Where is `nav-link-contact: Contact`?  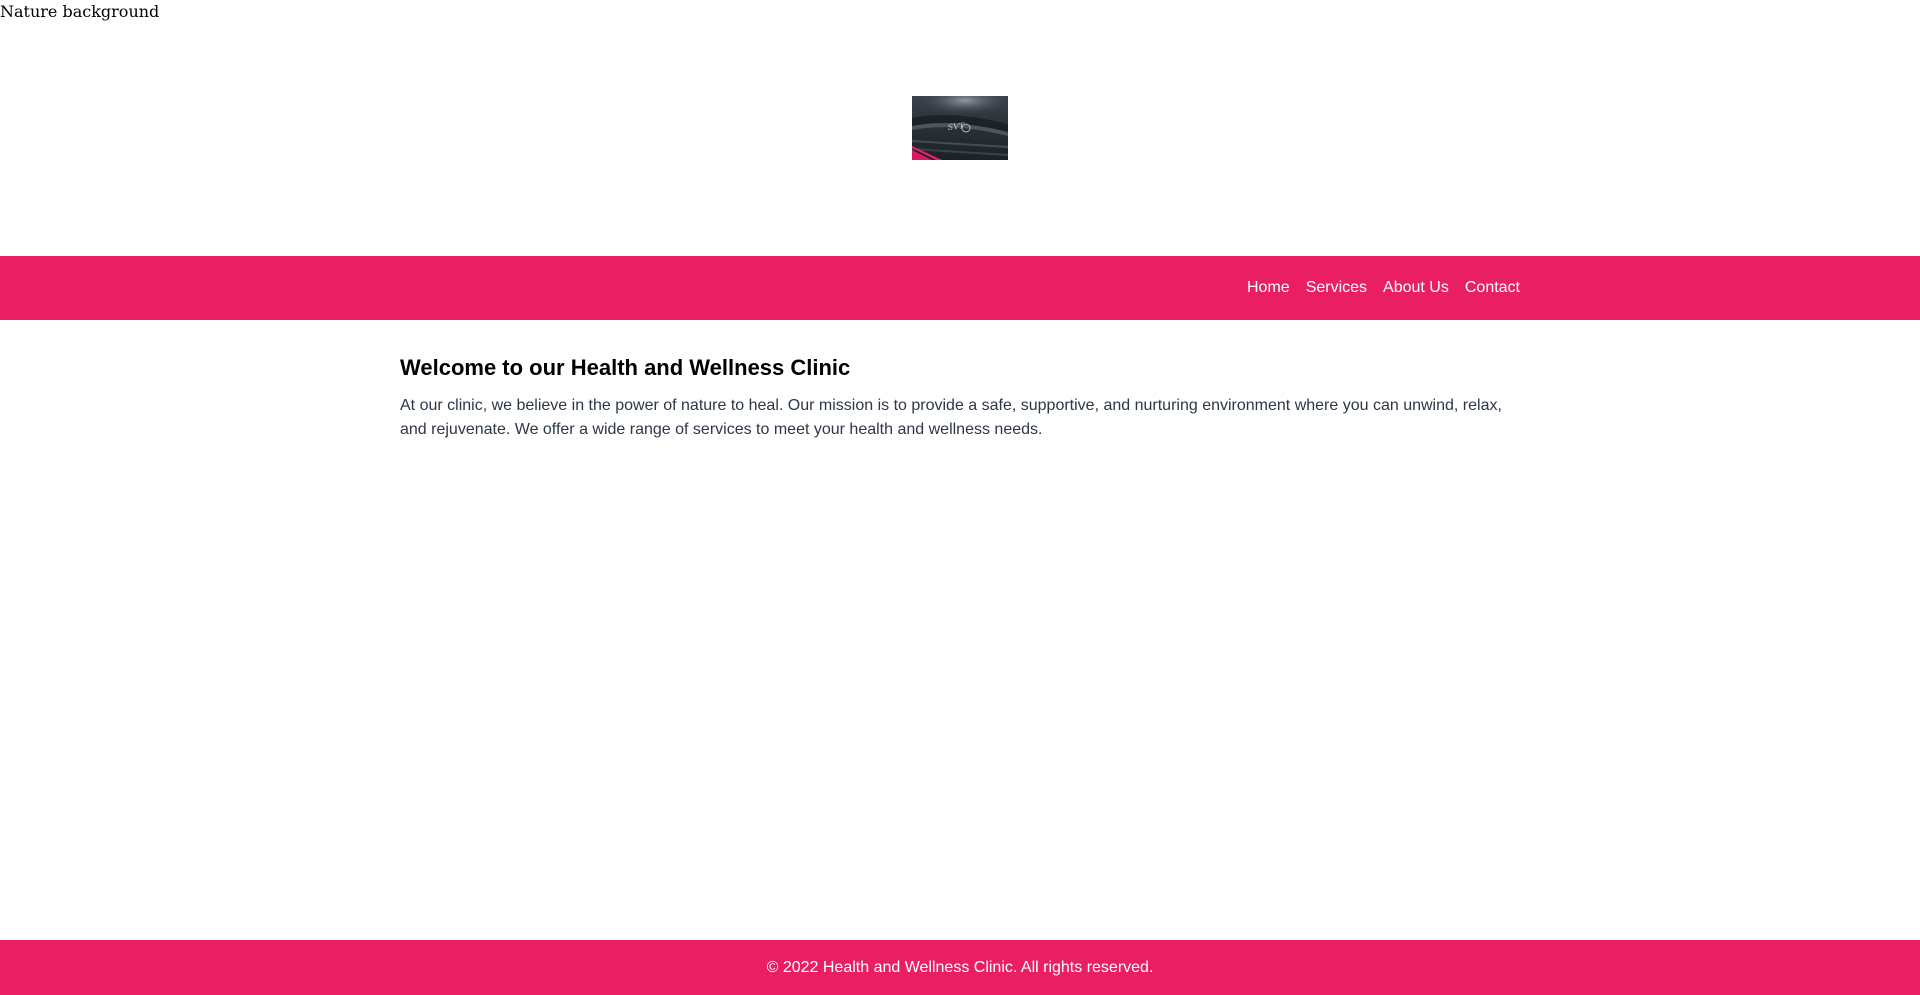
nav-link-contact: Contact is located at coordinates (1492, 288).